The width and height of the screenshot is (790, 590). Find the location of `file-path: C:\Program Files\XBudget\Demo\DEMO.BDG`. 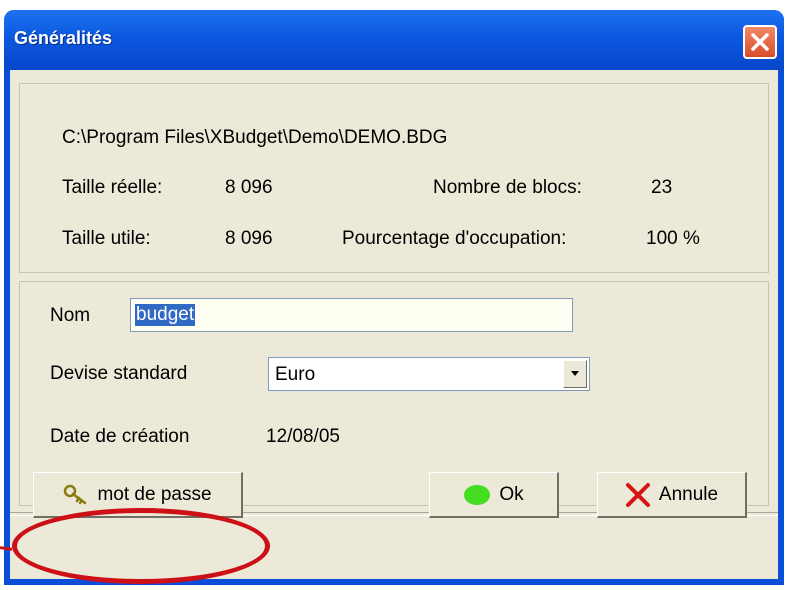

file-path: C:\Program Files\XBudget\Demo\DEMO.BDG is located at coordinates (255, 137).